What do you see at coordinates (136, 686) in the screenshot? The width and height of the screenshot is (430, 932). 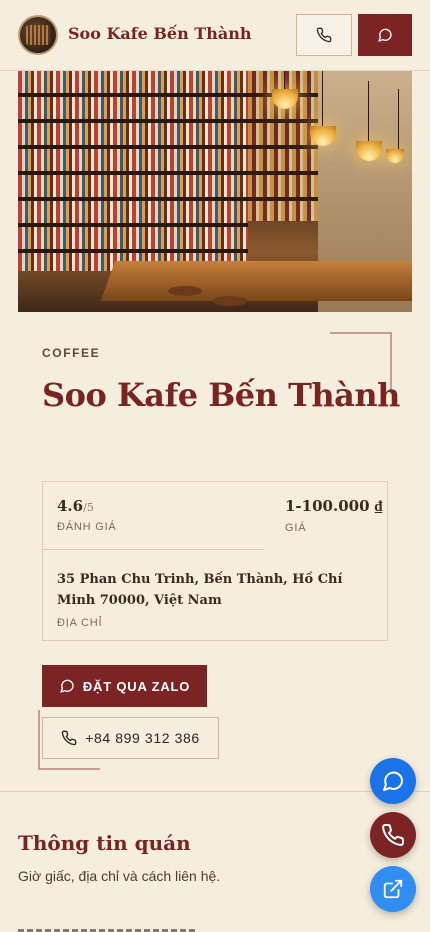 I see `zalo-button-label: ĐẶT QUA ZALO` at bounding box center [136, 686].